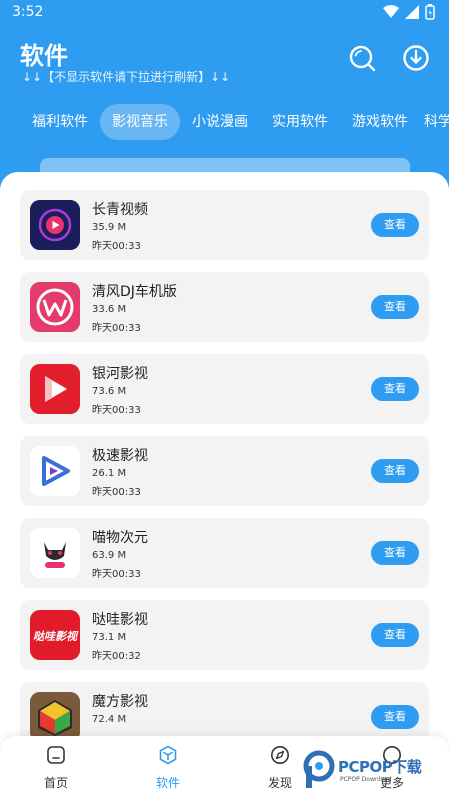 The height and width of the screenshot is (800, 449). I want to click on app-card: 喵物次元 63.9 M 昨天00:33 查看, so click(224, 553).